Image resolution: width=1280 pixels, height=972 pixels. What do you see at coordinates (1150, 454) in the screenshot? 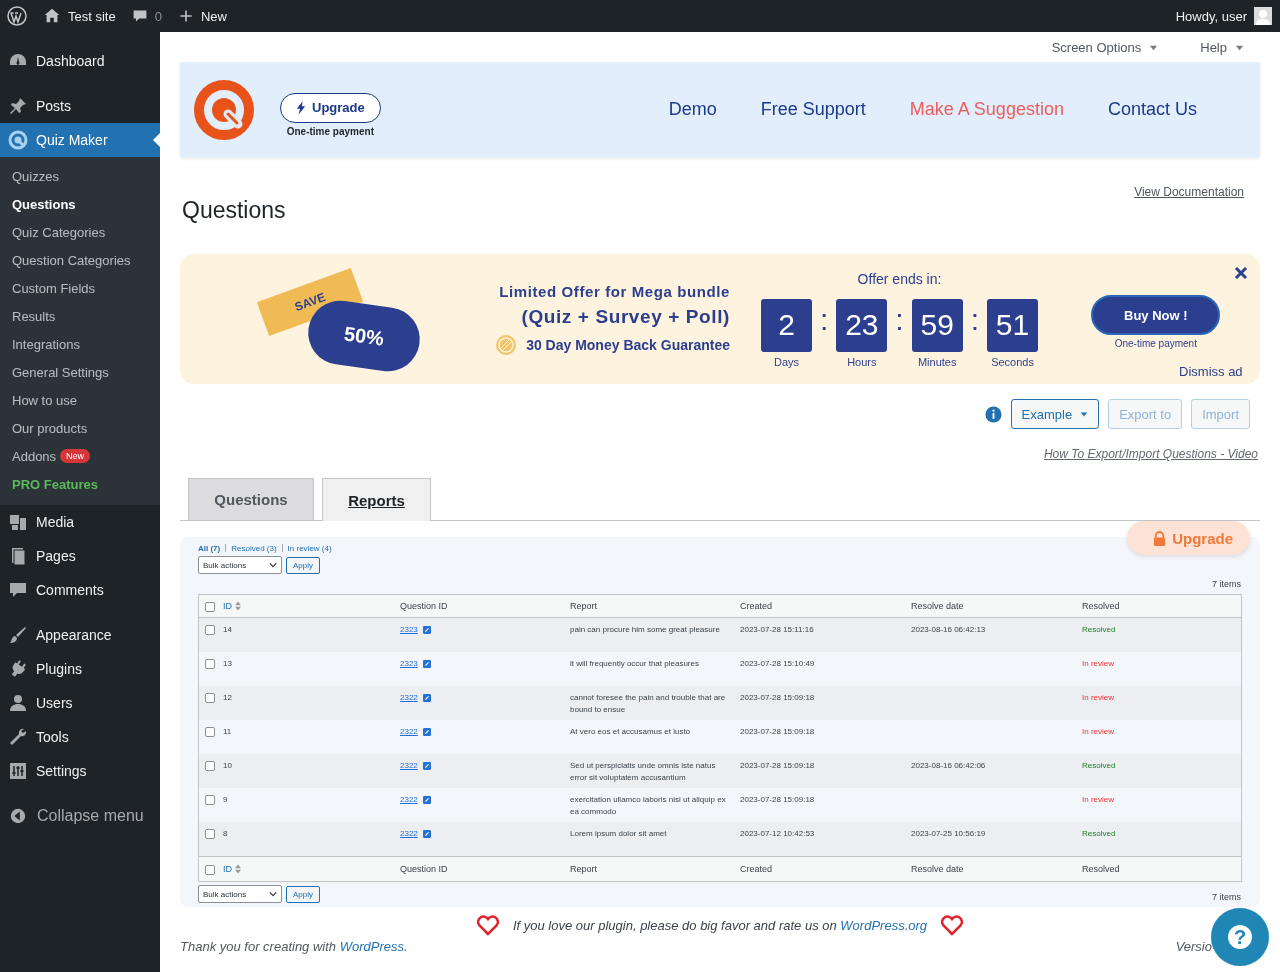
I see `video-link: How To Export/Import Questions - Video` at bounding box center [1150, 454].